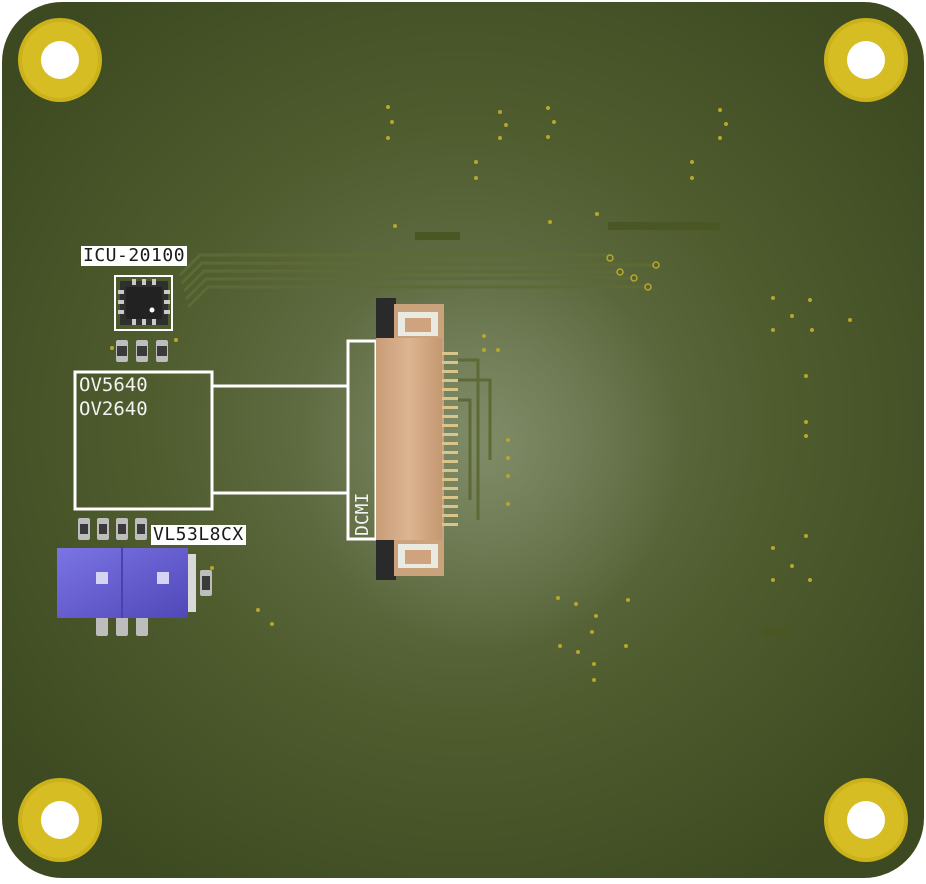  What do you see at coordinates (866, 820) in the screenshot?
I see `mounting-hole-bottom-right` at bounding box center [866, 820].